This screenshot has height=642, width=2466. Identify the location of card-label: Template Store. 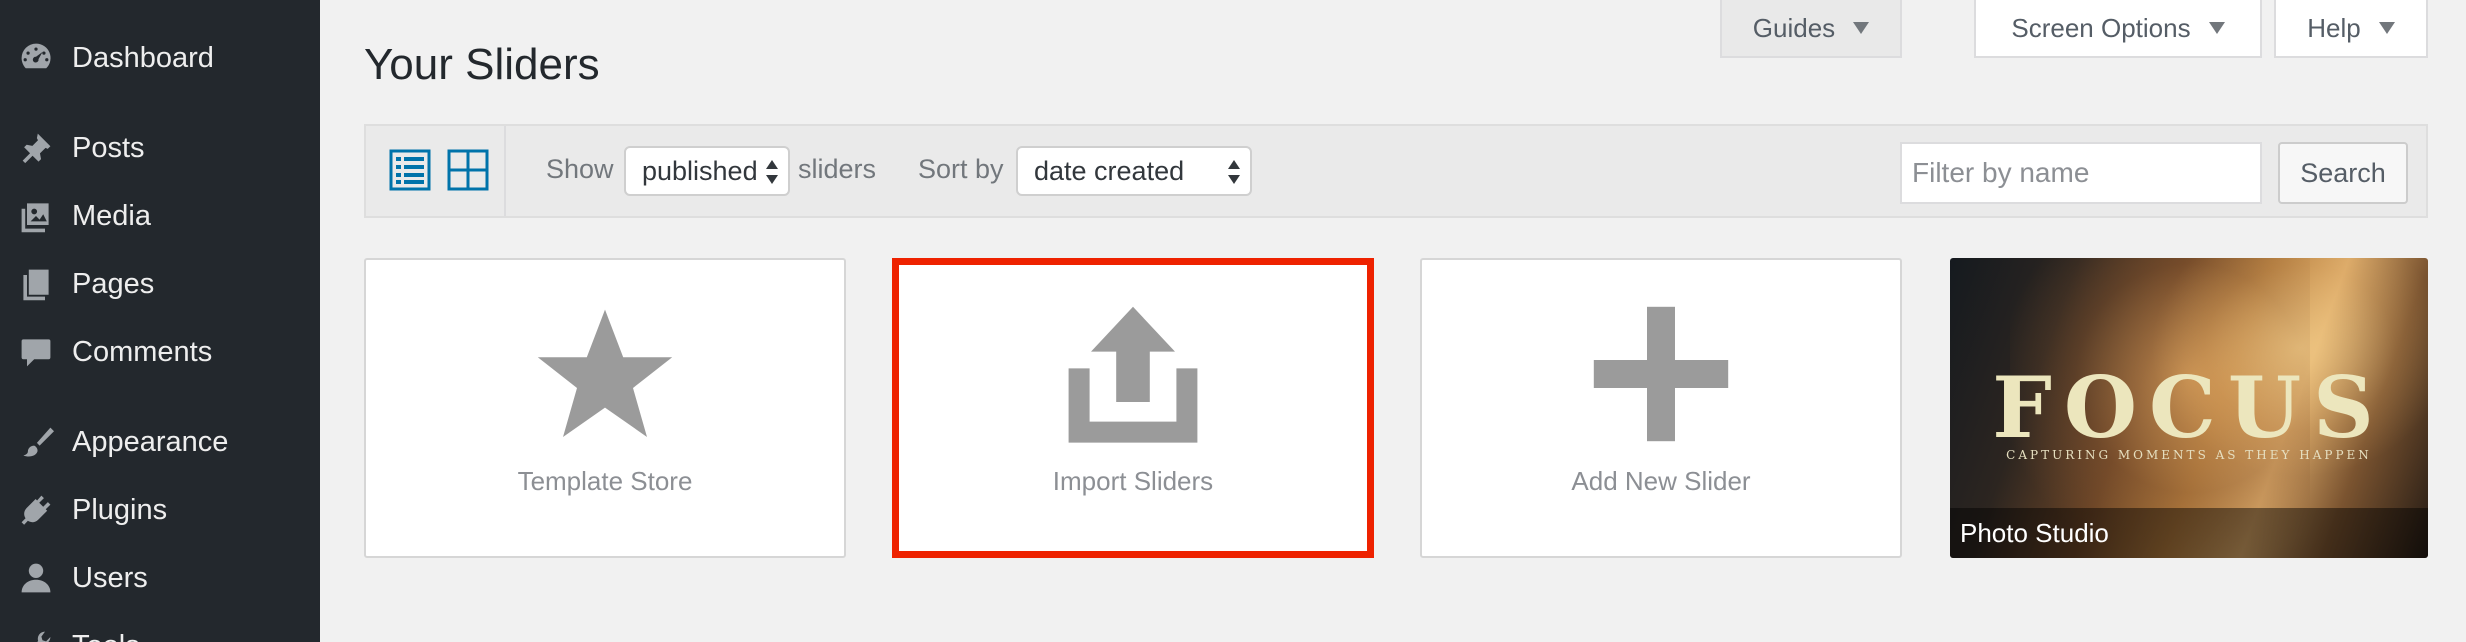
(605, 481).